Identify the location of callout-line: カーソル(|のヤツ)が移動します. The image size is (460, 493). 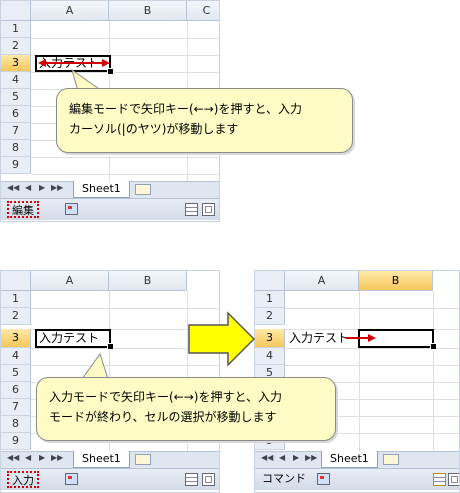
(154, 129).